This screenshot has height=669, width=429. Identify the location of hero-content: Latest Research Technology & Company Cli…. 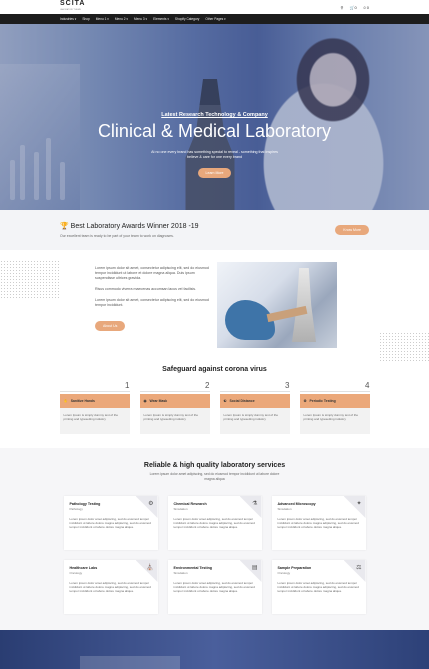
(214, 145).